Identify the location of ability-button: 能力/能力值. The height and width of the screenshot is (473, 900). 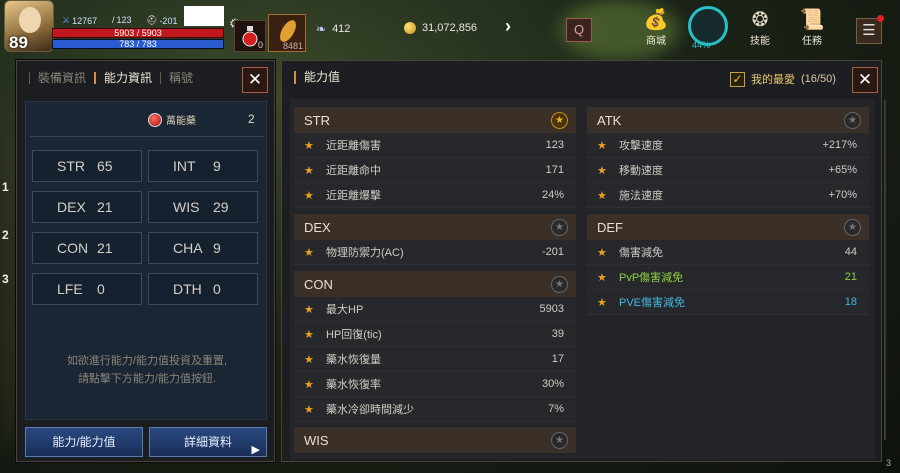
(84, 442).